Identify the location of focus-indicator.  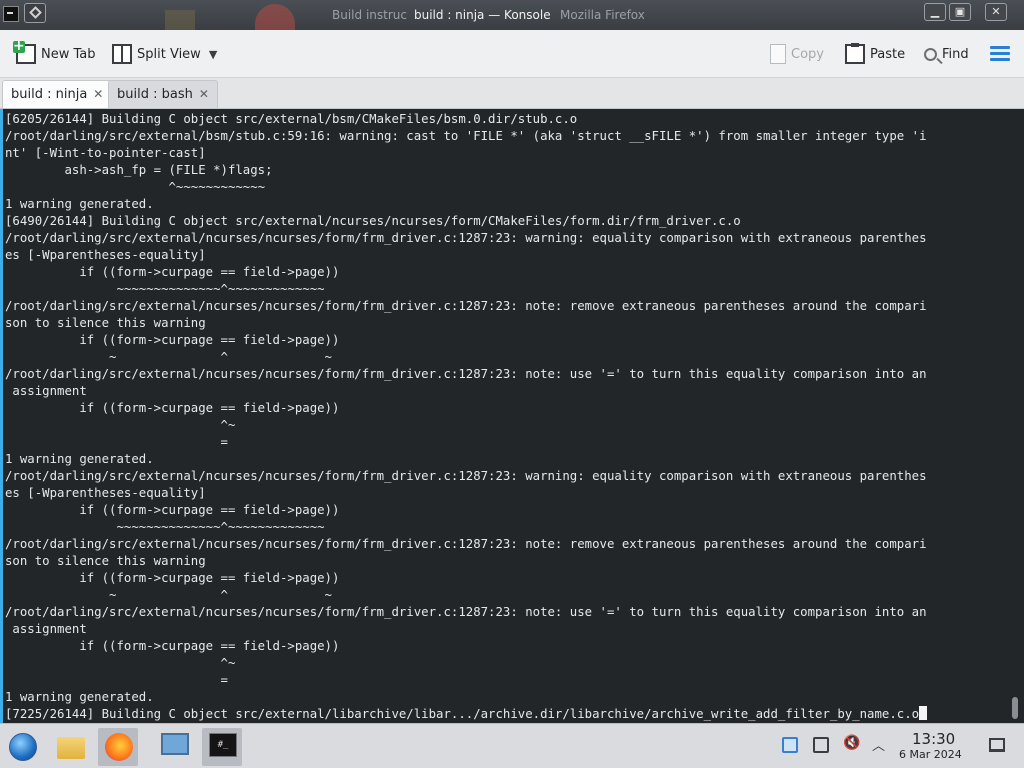
(1, 416).